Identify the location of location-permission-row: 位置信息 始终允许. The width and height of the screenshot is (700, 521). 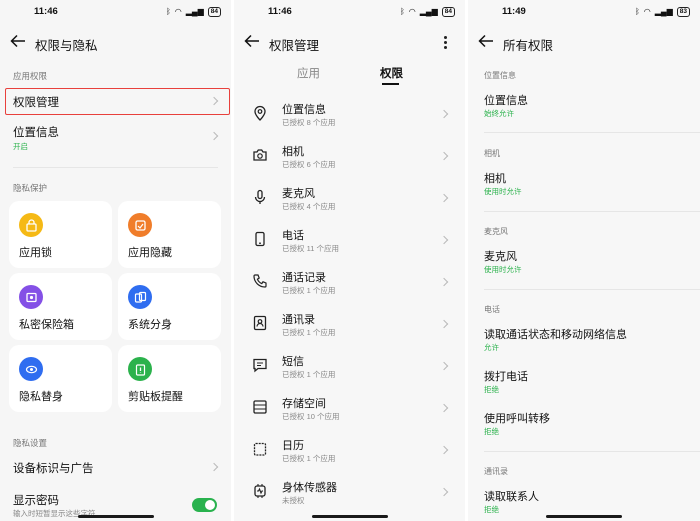
(584, 105).